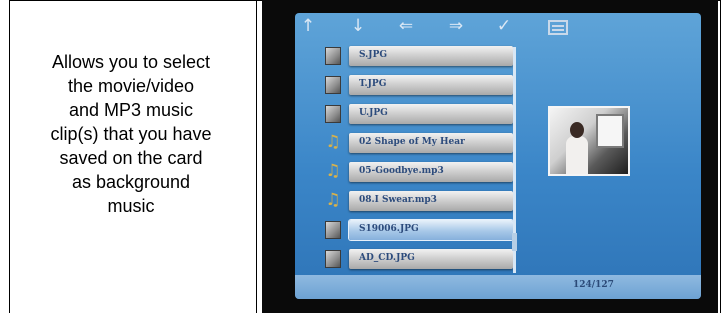 The width and height of the screenshot is (726, 313). I want to click on file-name: U.JPG, so click(373, 113).